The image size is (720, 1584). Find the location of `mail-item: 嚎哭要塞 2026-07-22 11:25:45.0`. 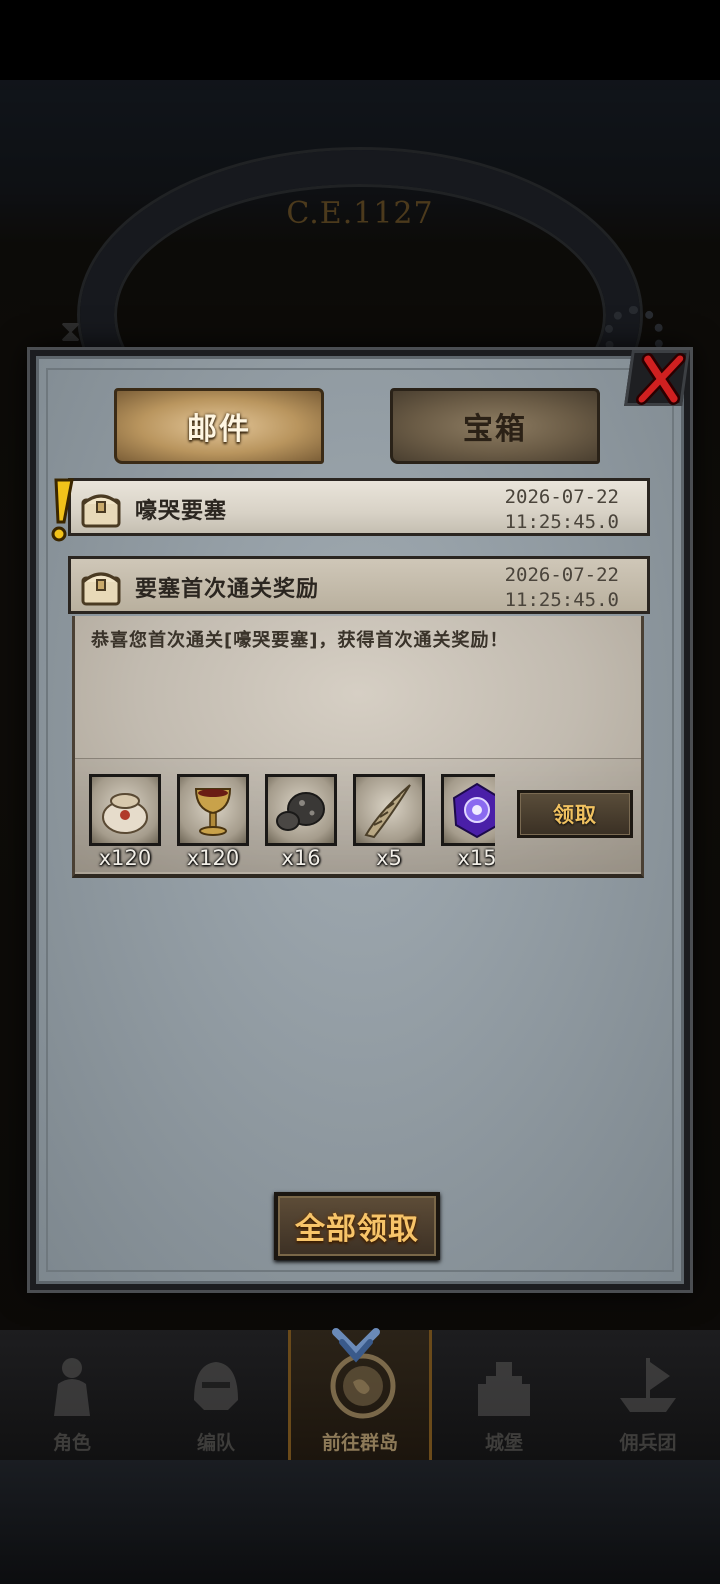

mail-item: 嚎哭要塞 2026-07-22 11:25:45.0 is located at coordinates (359, 507).